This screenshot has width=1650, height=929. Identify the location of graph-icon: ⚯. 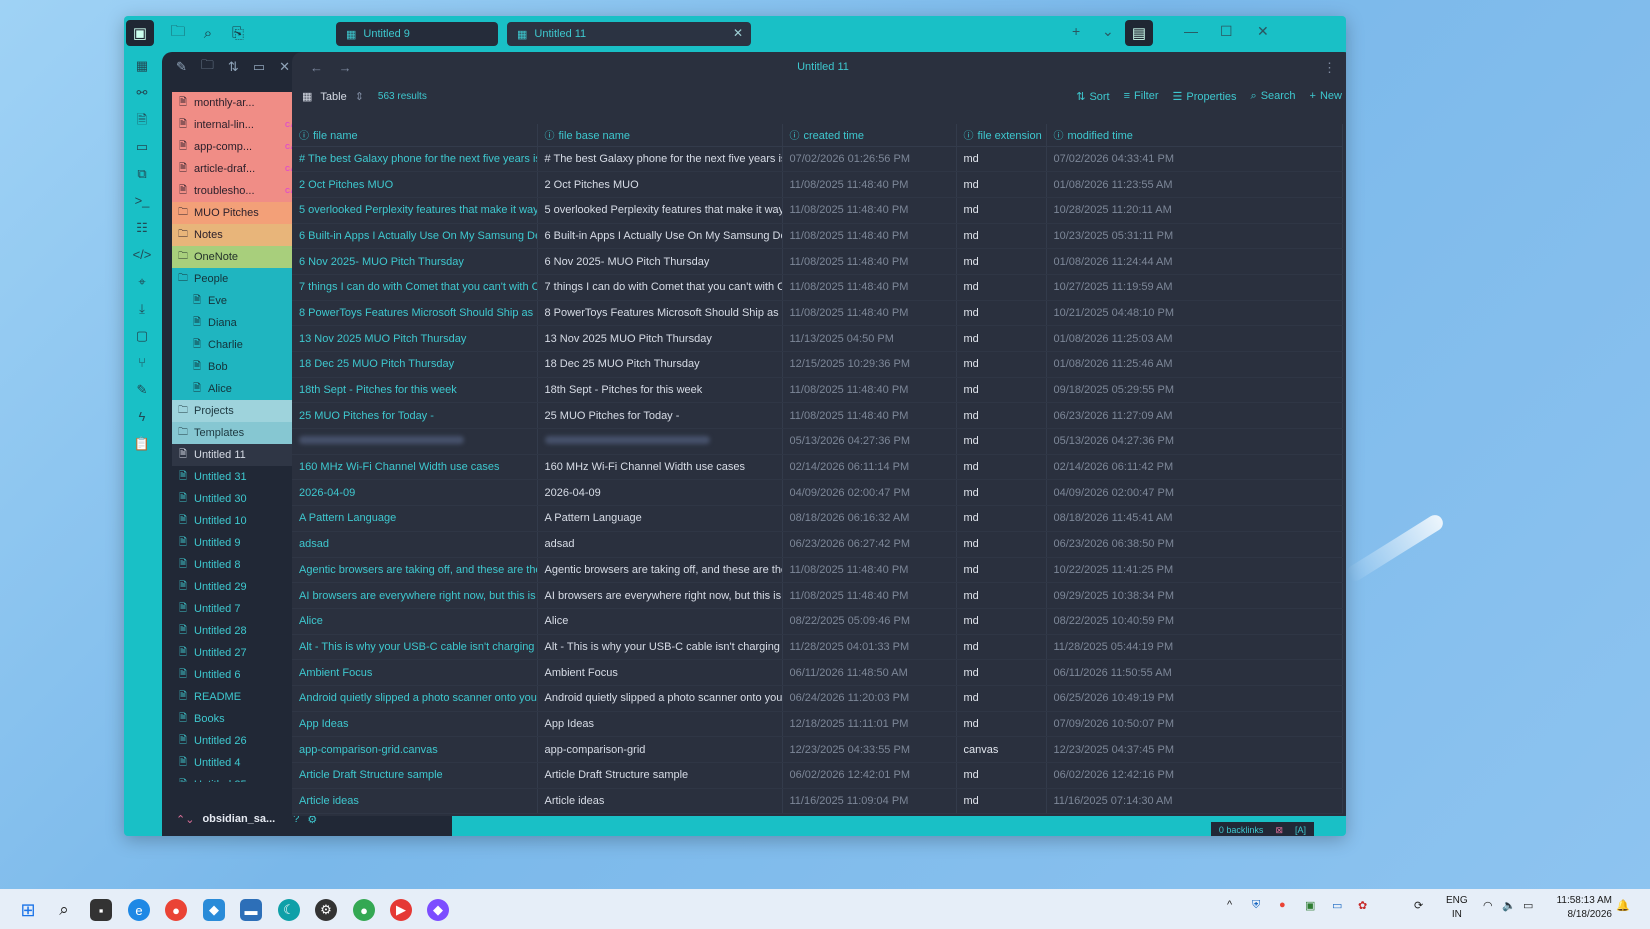
(142, 92).